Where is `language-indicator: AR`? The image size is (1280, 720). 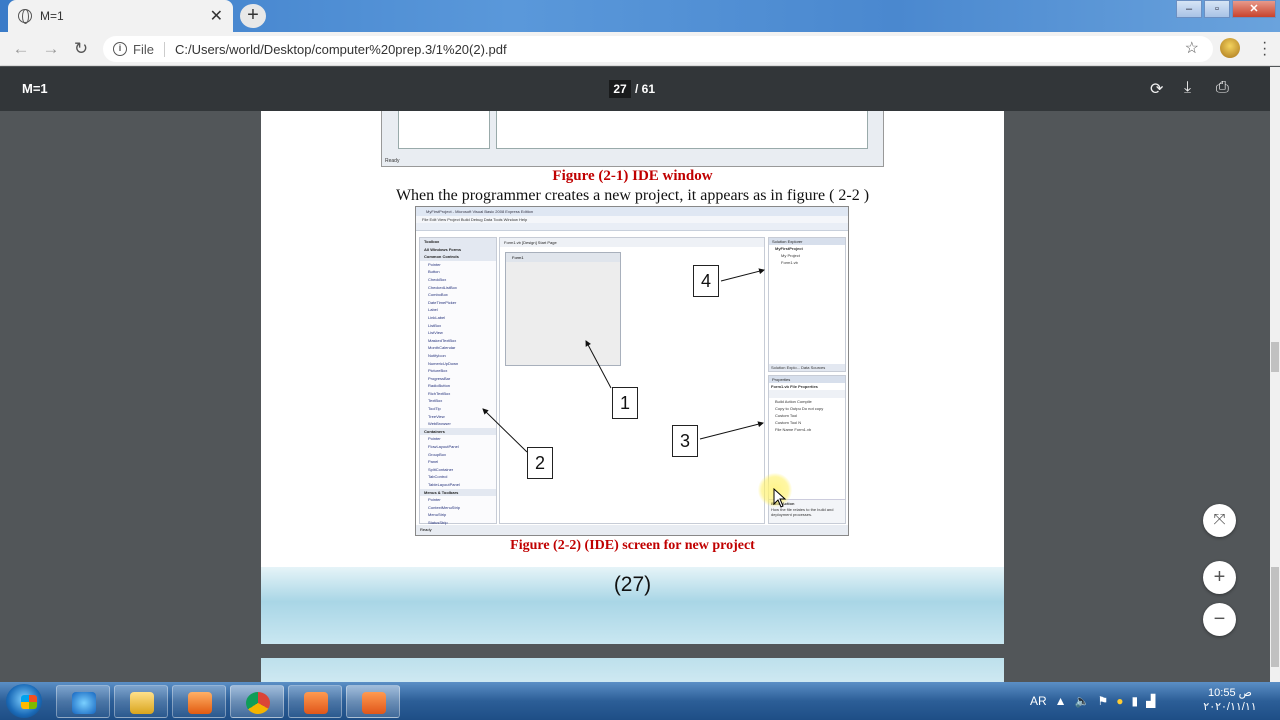
language-indicator: AR is located at coordinates (1038, 701).